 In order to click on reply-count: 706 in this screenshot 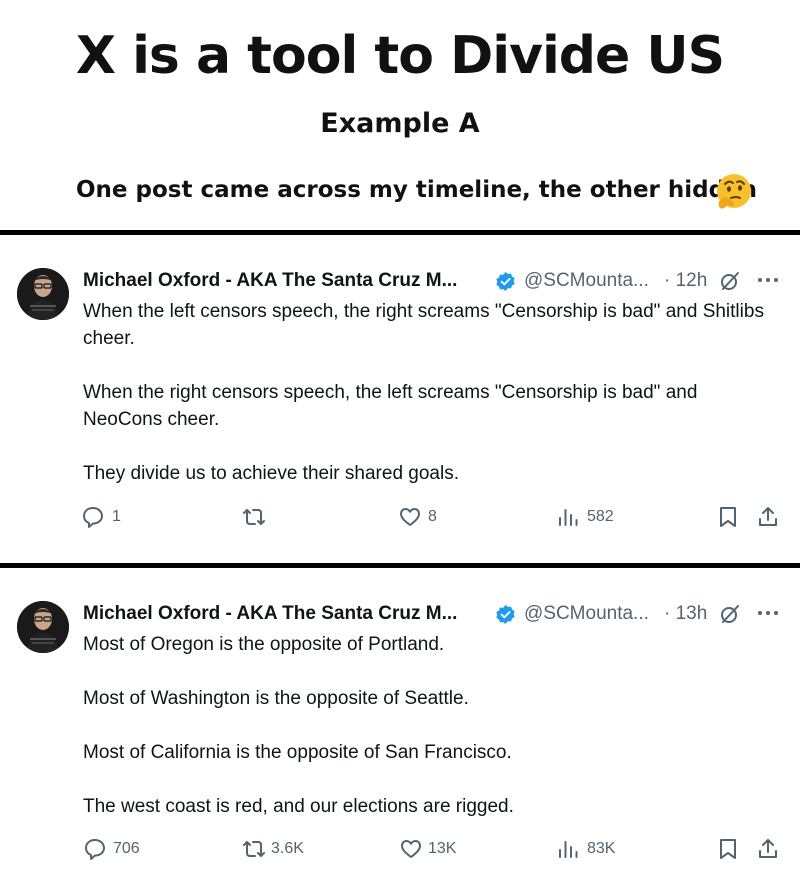, I will do `click(126, 848)`.